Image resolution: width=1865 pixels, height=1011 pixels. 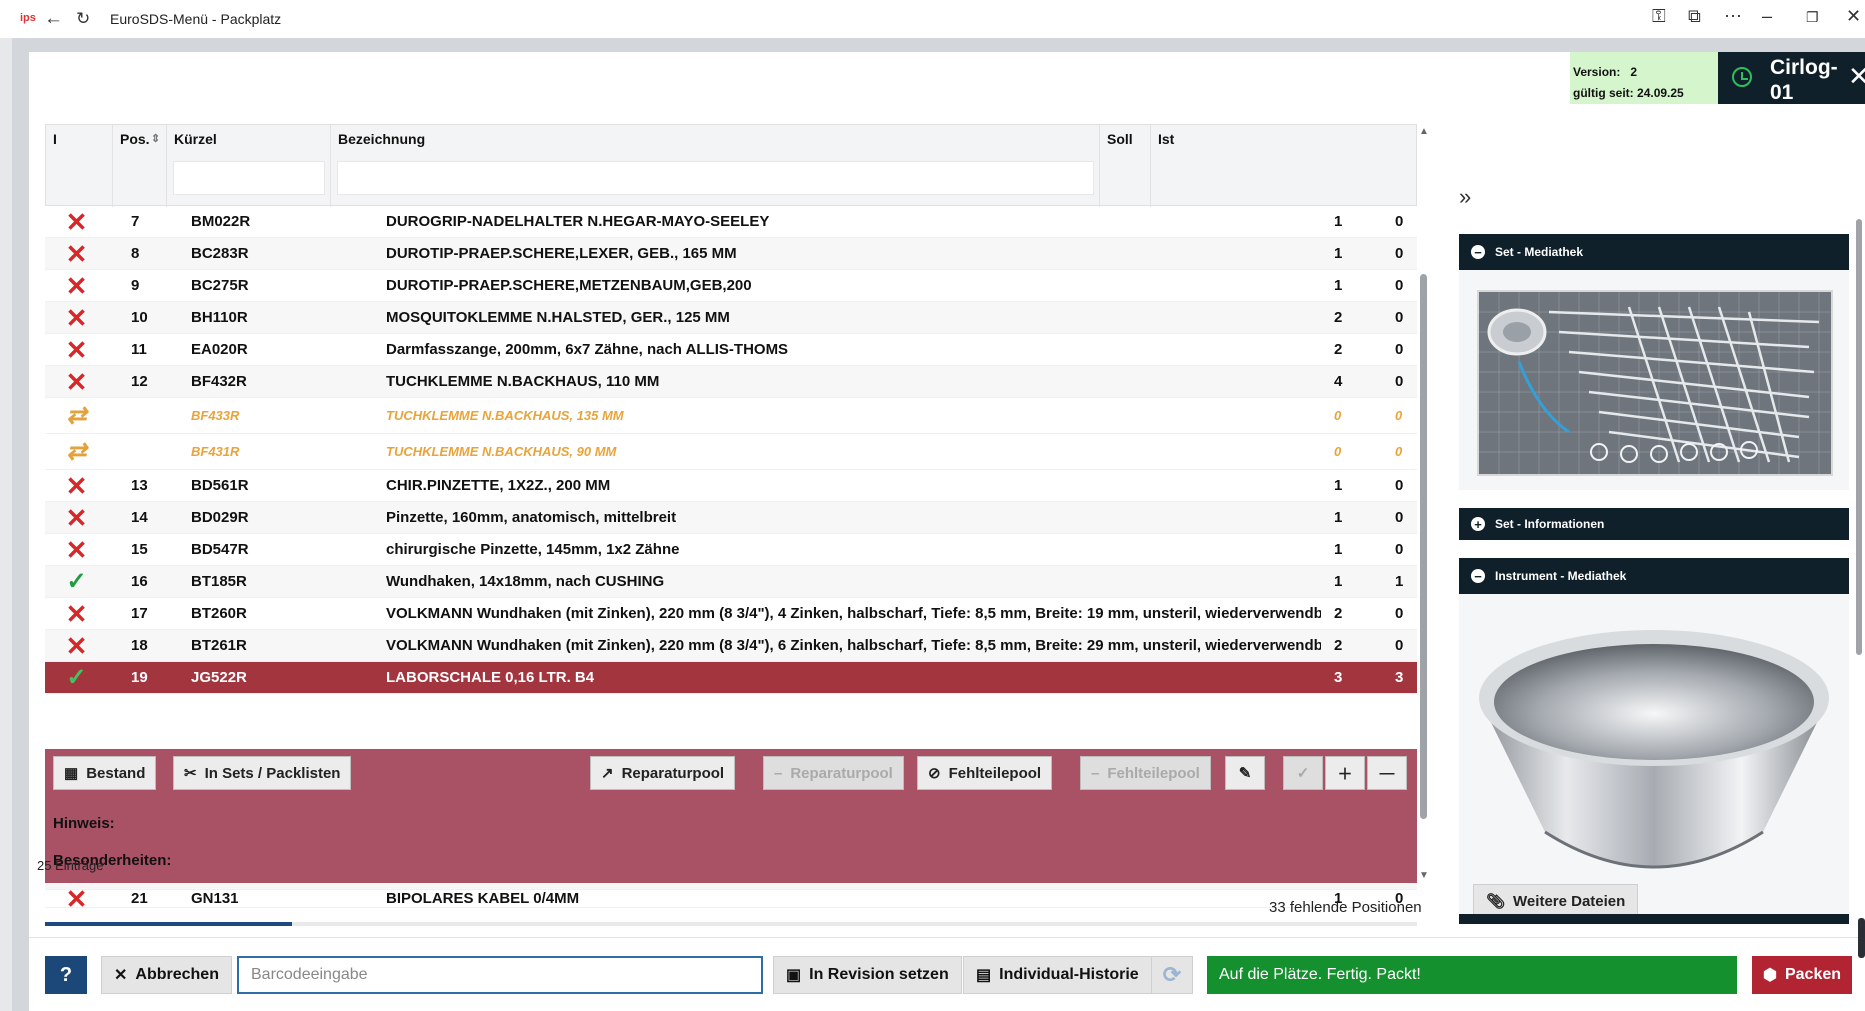 What do you see at coordinates (1303, 773) in the screenshot?
I see `confirm-button: ✓` at bounding box center [1303, 773].